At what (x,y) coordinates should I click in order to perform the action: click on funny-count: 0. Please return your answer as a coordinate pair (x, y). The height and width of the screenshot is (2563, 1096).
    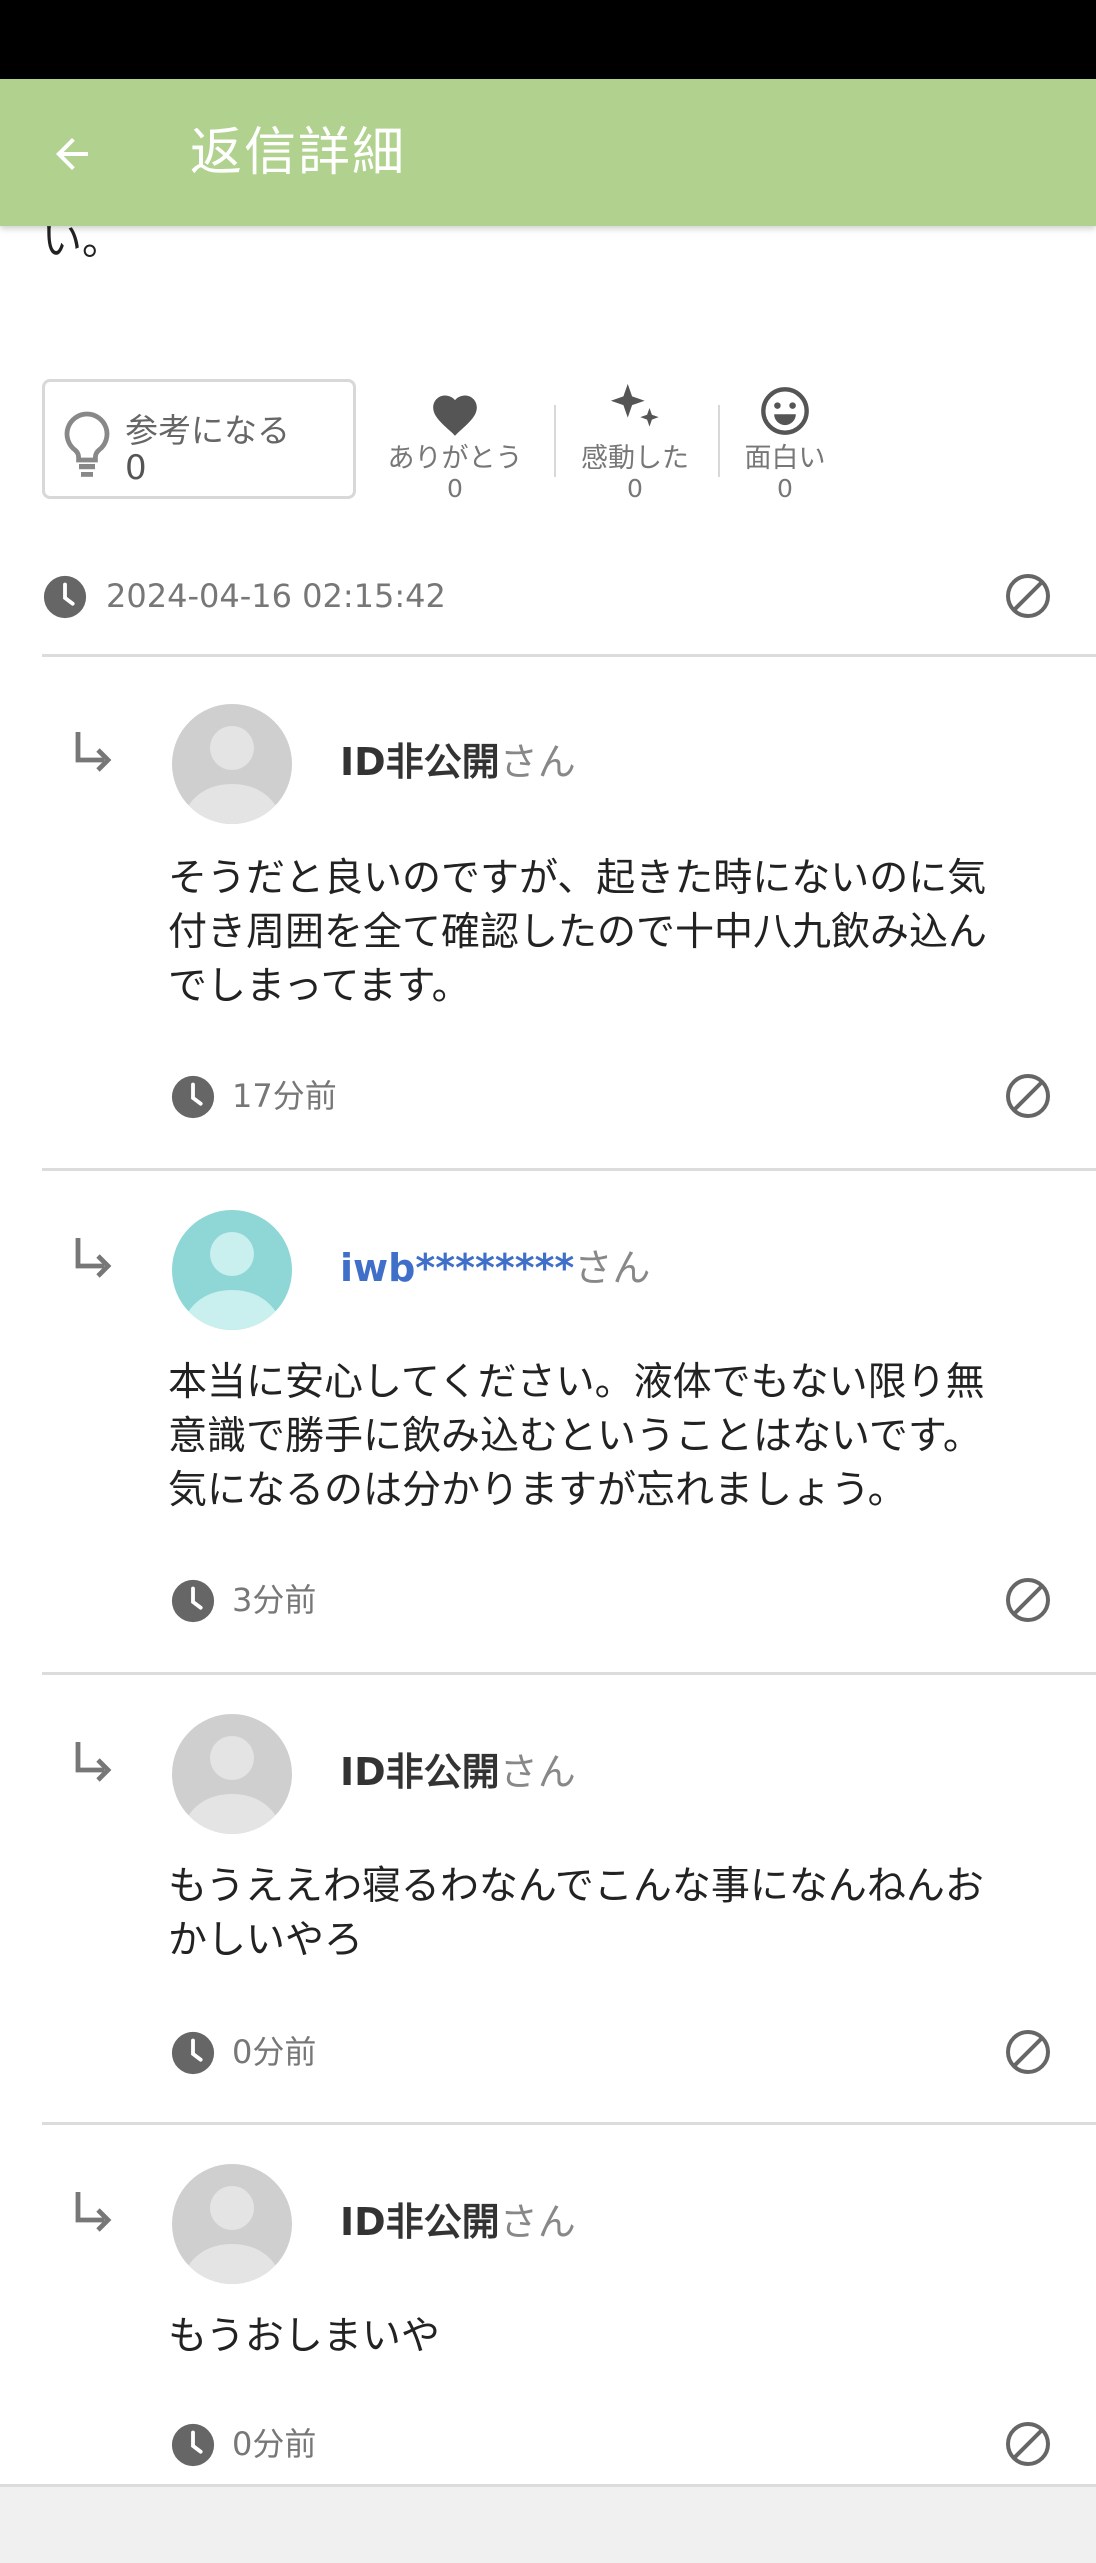
    Looking at the image, I should click on (785, 488).